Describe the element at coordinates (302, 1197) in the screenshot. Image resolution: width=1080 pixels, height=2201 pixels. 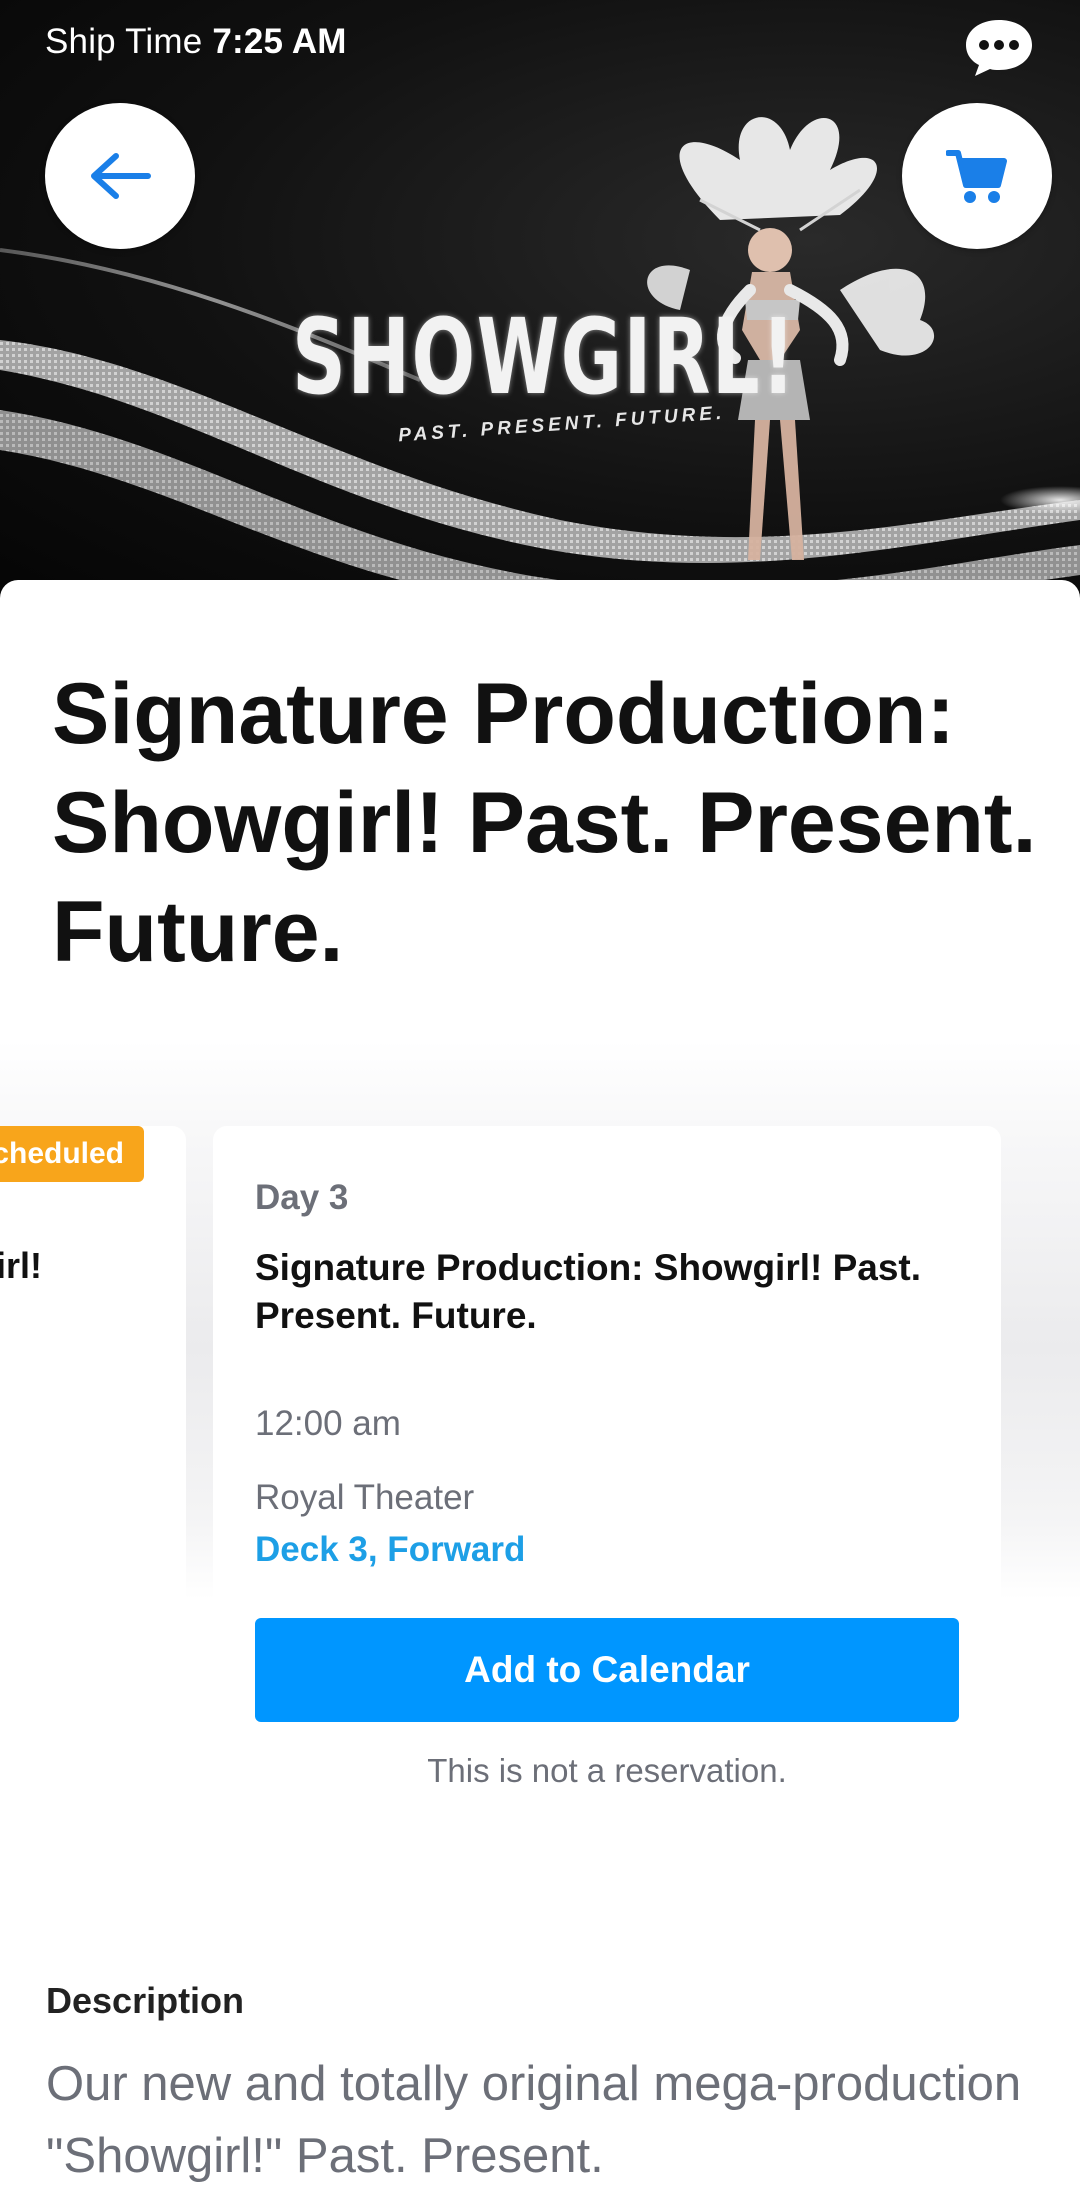
I see `day-label: Day 3` at that location.